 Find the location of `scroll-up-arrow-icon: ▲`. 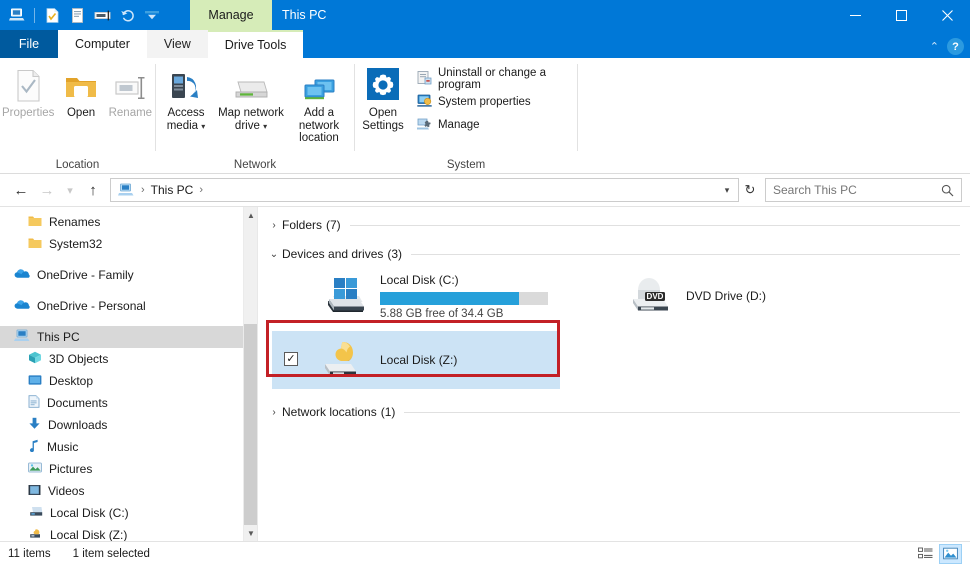

scroll-up-arrow-icon: ▲ is located at coordinates (250, 215).